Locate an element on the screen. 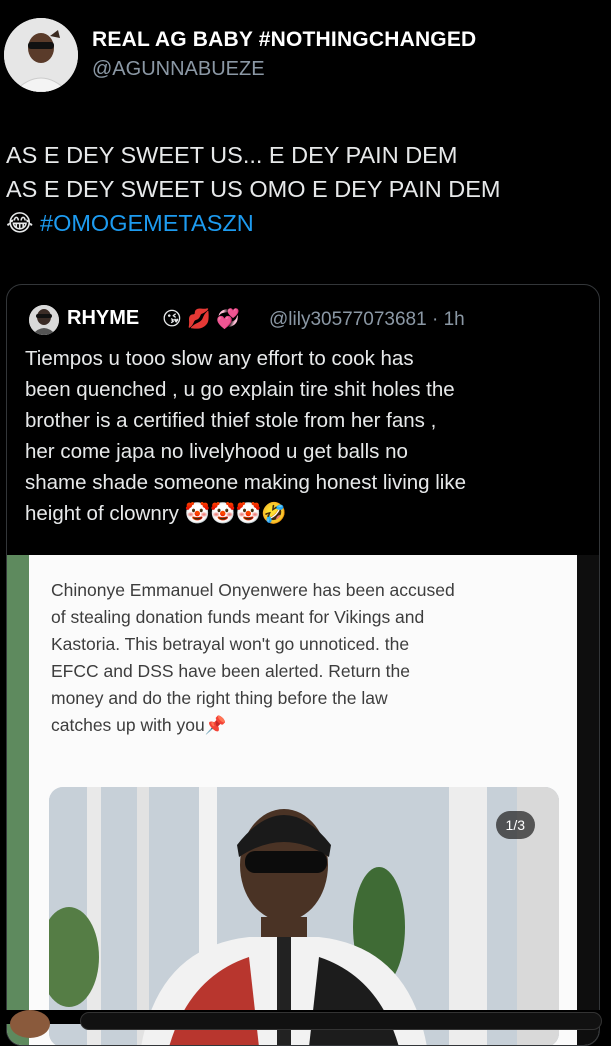 The image size is (611, 1046). media-right-edge is located at coordinates (588, 800).